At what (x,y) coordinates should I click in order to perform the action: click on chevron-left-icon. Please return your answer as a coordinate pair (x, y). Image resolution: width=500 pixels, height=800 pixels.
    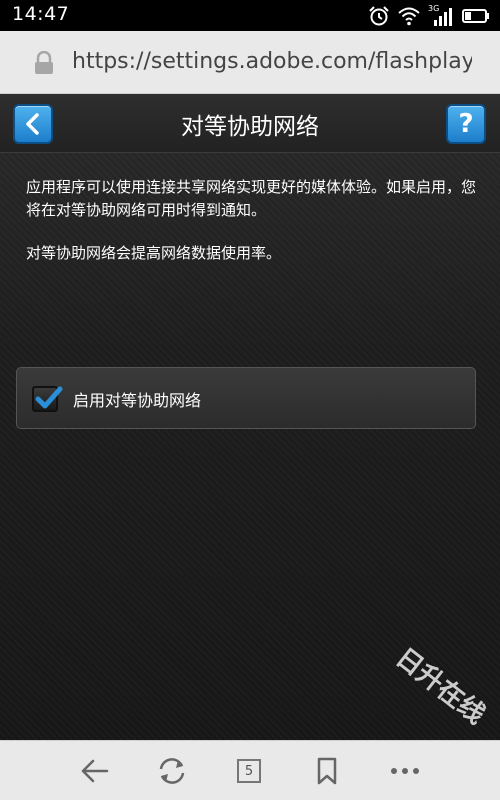
    Looking at the image, I should click on (32, 124).